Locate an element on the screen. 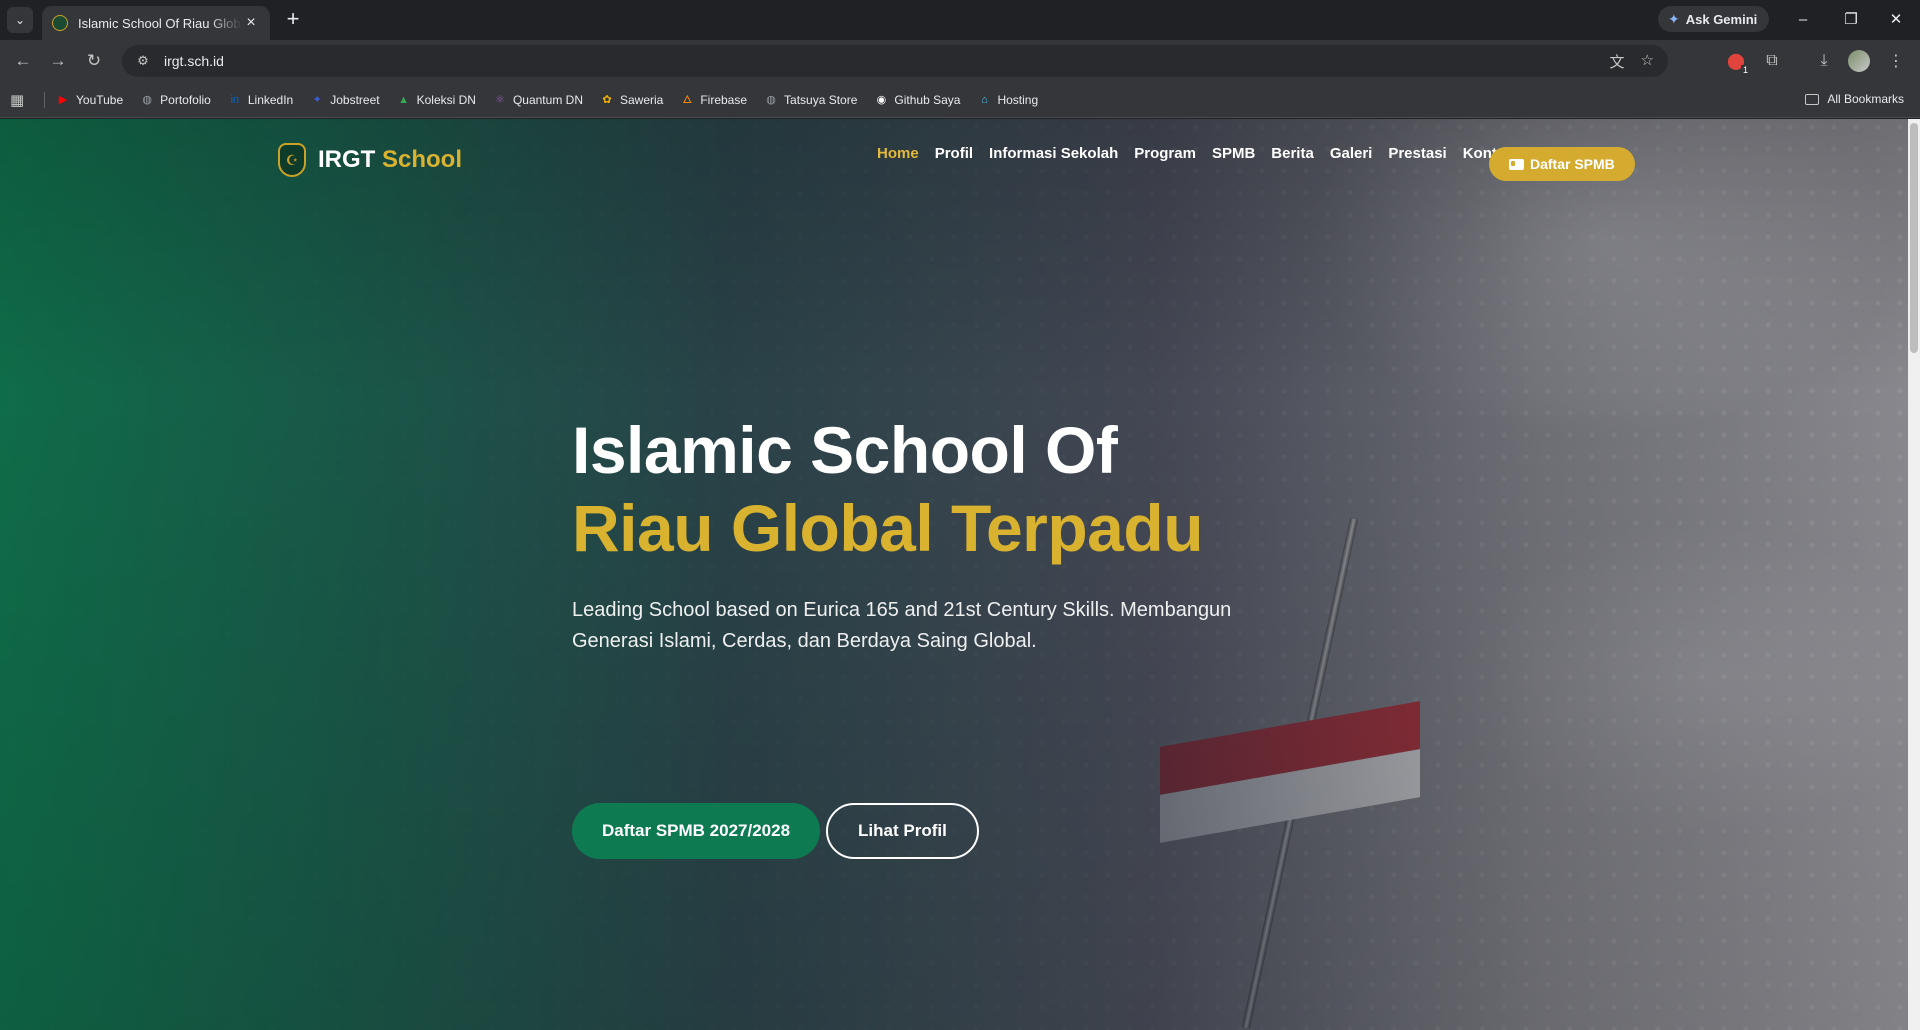 Image resolution: width=1920 pixels, height=1030 pixels. id-card-icon is located at coordinates (1516, 164).